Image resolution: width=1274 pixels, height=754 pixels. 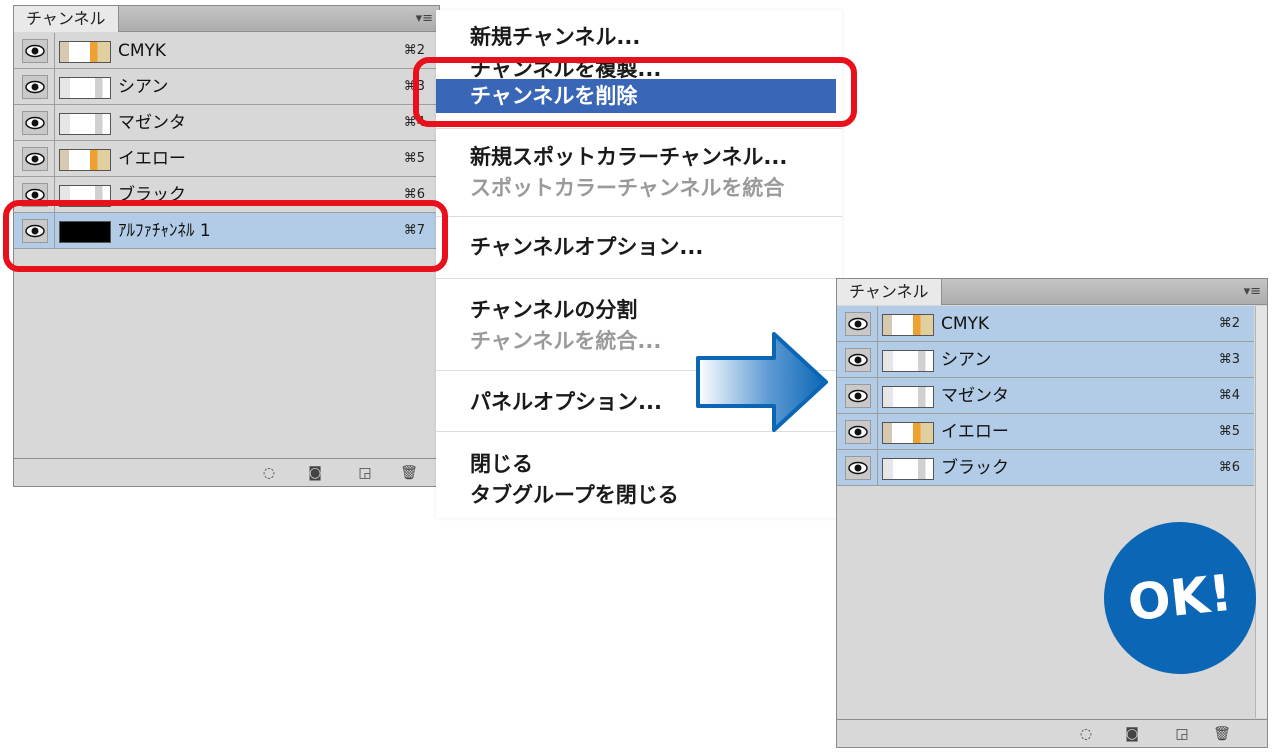 What do you see at coordinates (1261, 512) in the screenshot?
I see `scrollbar` at bounding box center [1261, 512].